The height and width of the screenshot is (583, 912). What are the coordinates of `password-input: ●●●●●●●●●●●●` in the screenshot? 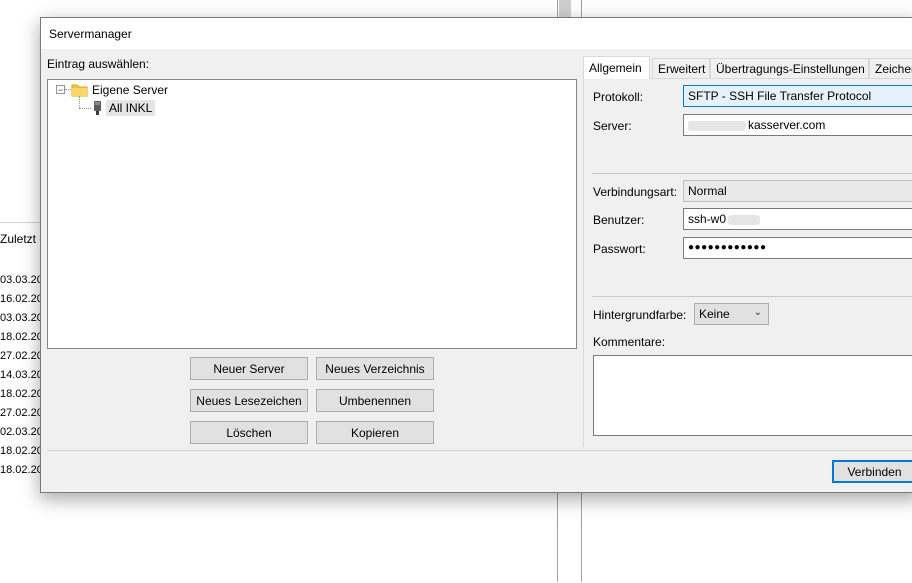 It's located at (797, 248).